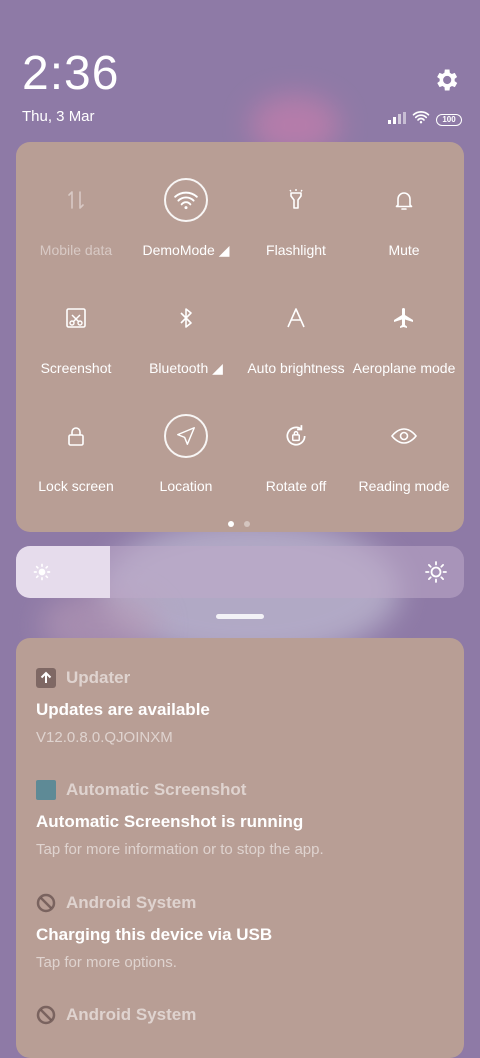  I want to click on tile-aeroplane-mode: Aeroplane mode, so click(404, 336).